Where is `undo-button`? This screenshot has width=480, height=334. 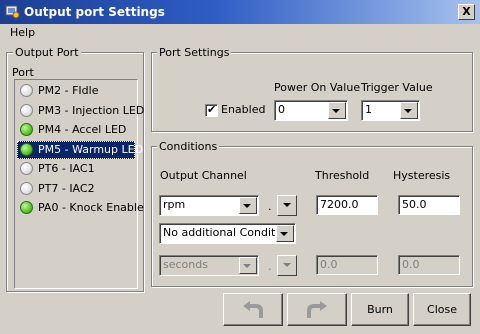
undo-button is located at coordinates (253, 309).